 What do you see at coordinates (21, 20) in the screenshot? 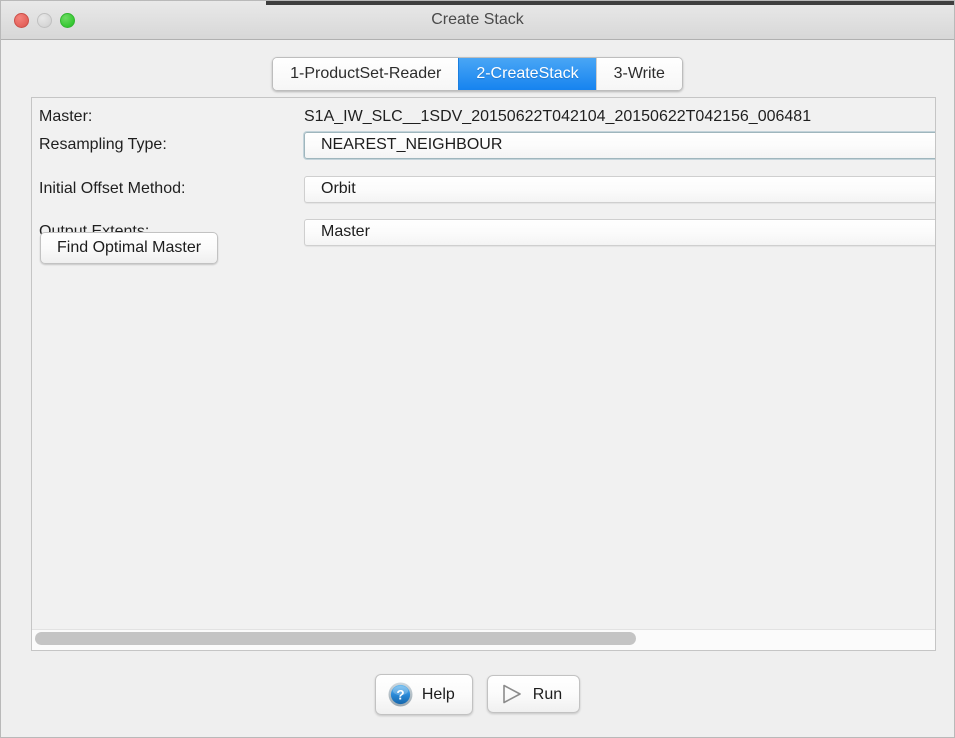
I see `close-button` at bounding box center [21, 20].